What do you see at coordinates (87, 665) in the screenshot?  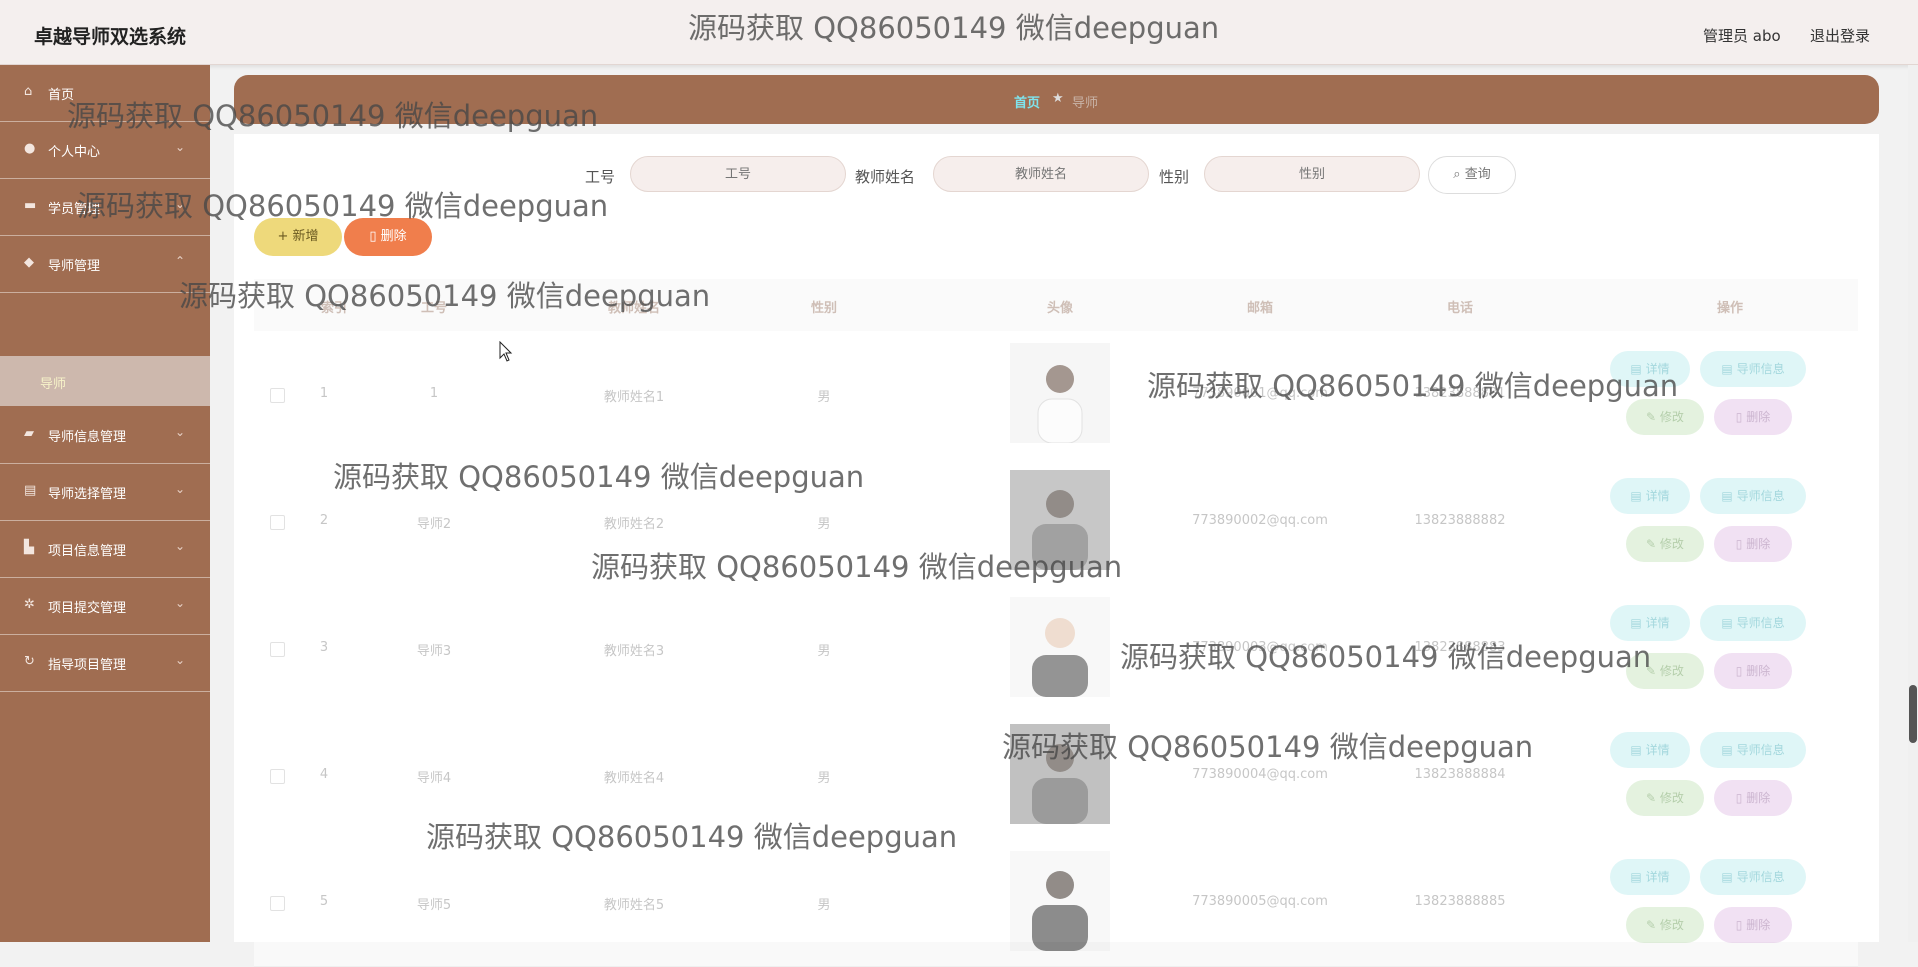 I see `sidebar-item-label: 指导项目管理` at bounding box center [87, 665].